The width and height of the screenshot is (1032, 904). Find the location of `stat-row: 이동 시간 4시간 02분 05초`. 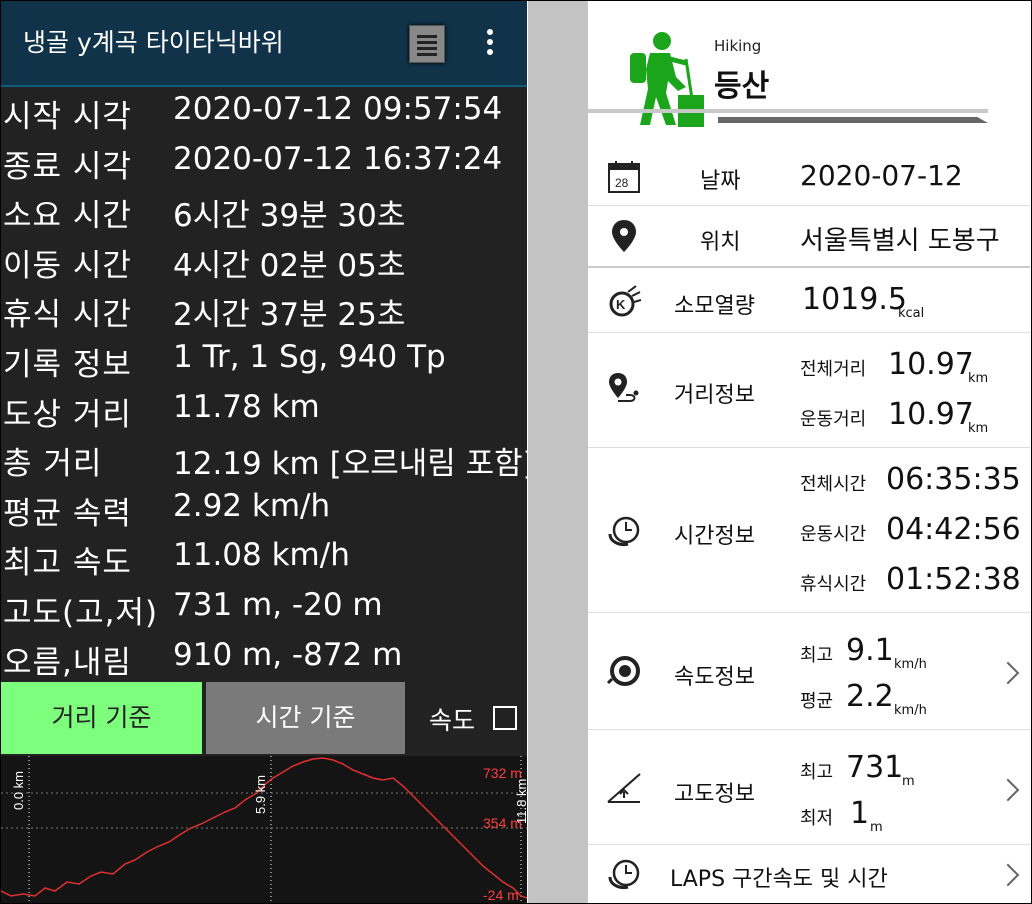

stat-row: 이동 시간 4시간 02분 05초 is located at coordinates (264, 261).